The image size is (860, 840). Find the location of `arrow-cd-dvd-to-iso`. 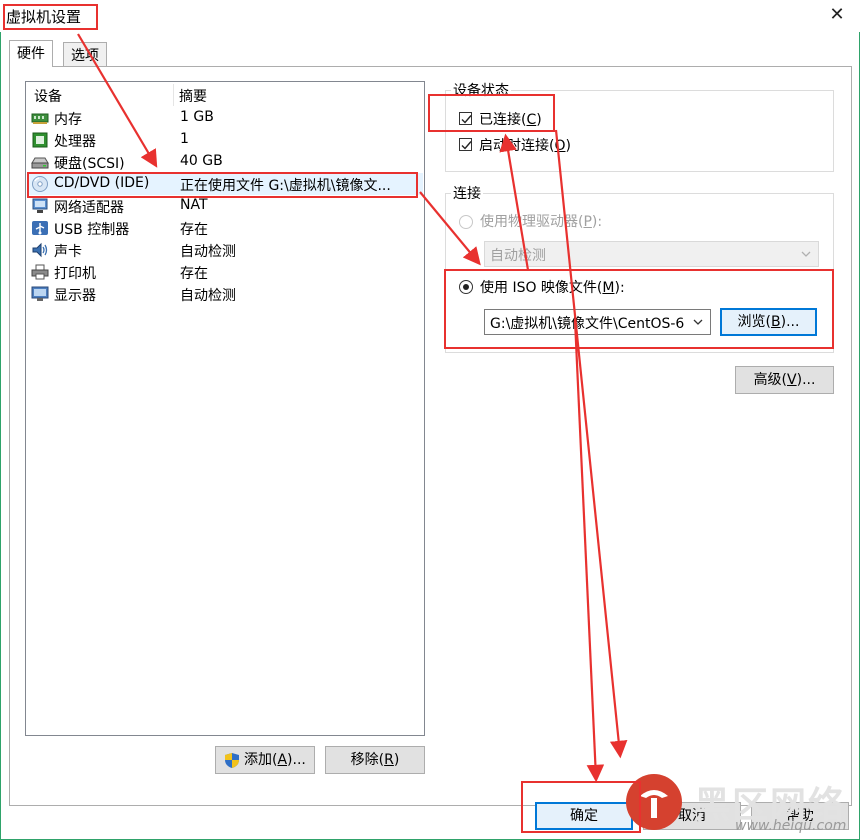

arrow-cd-dvd-to-iso is located at coordinates (450, 228).